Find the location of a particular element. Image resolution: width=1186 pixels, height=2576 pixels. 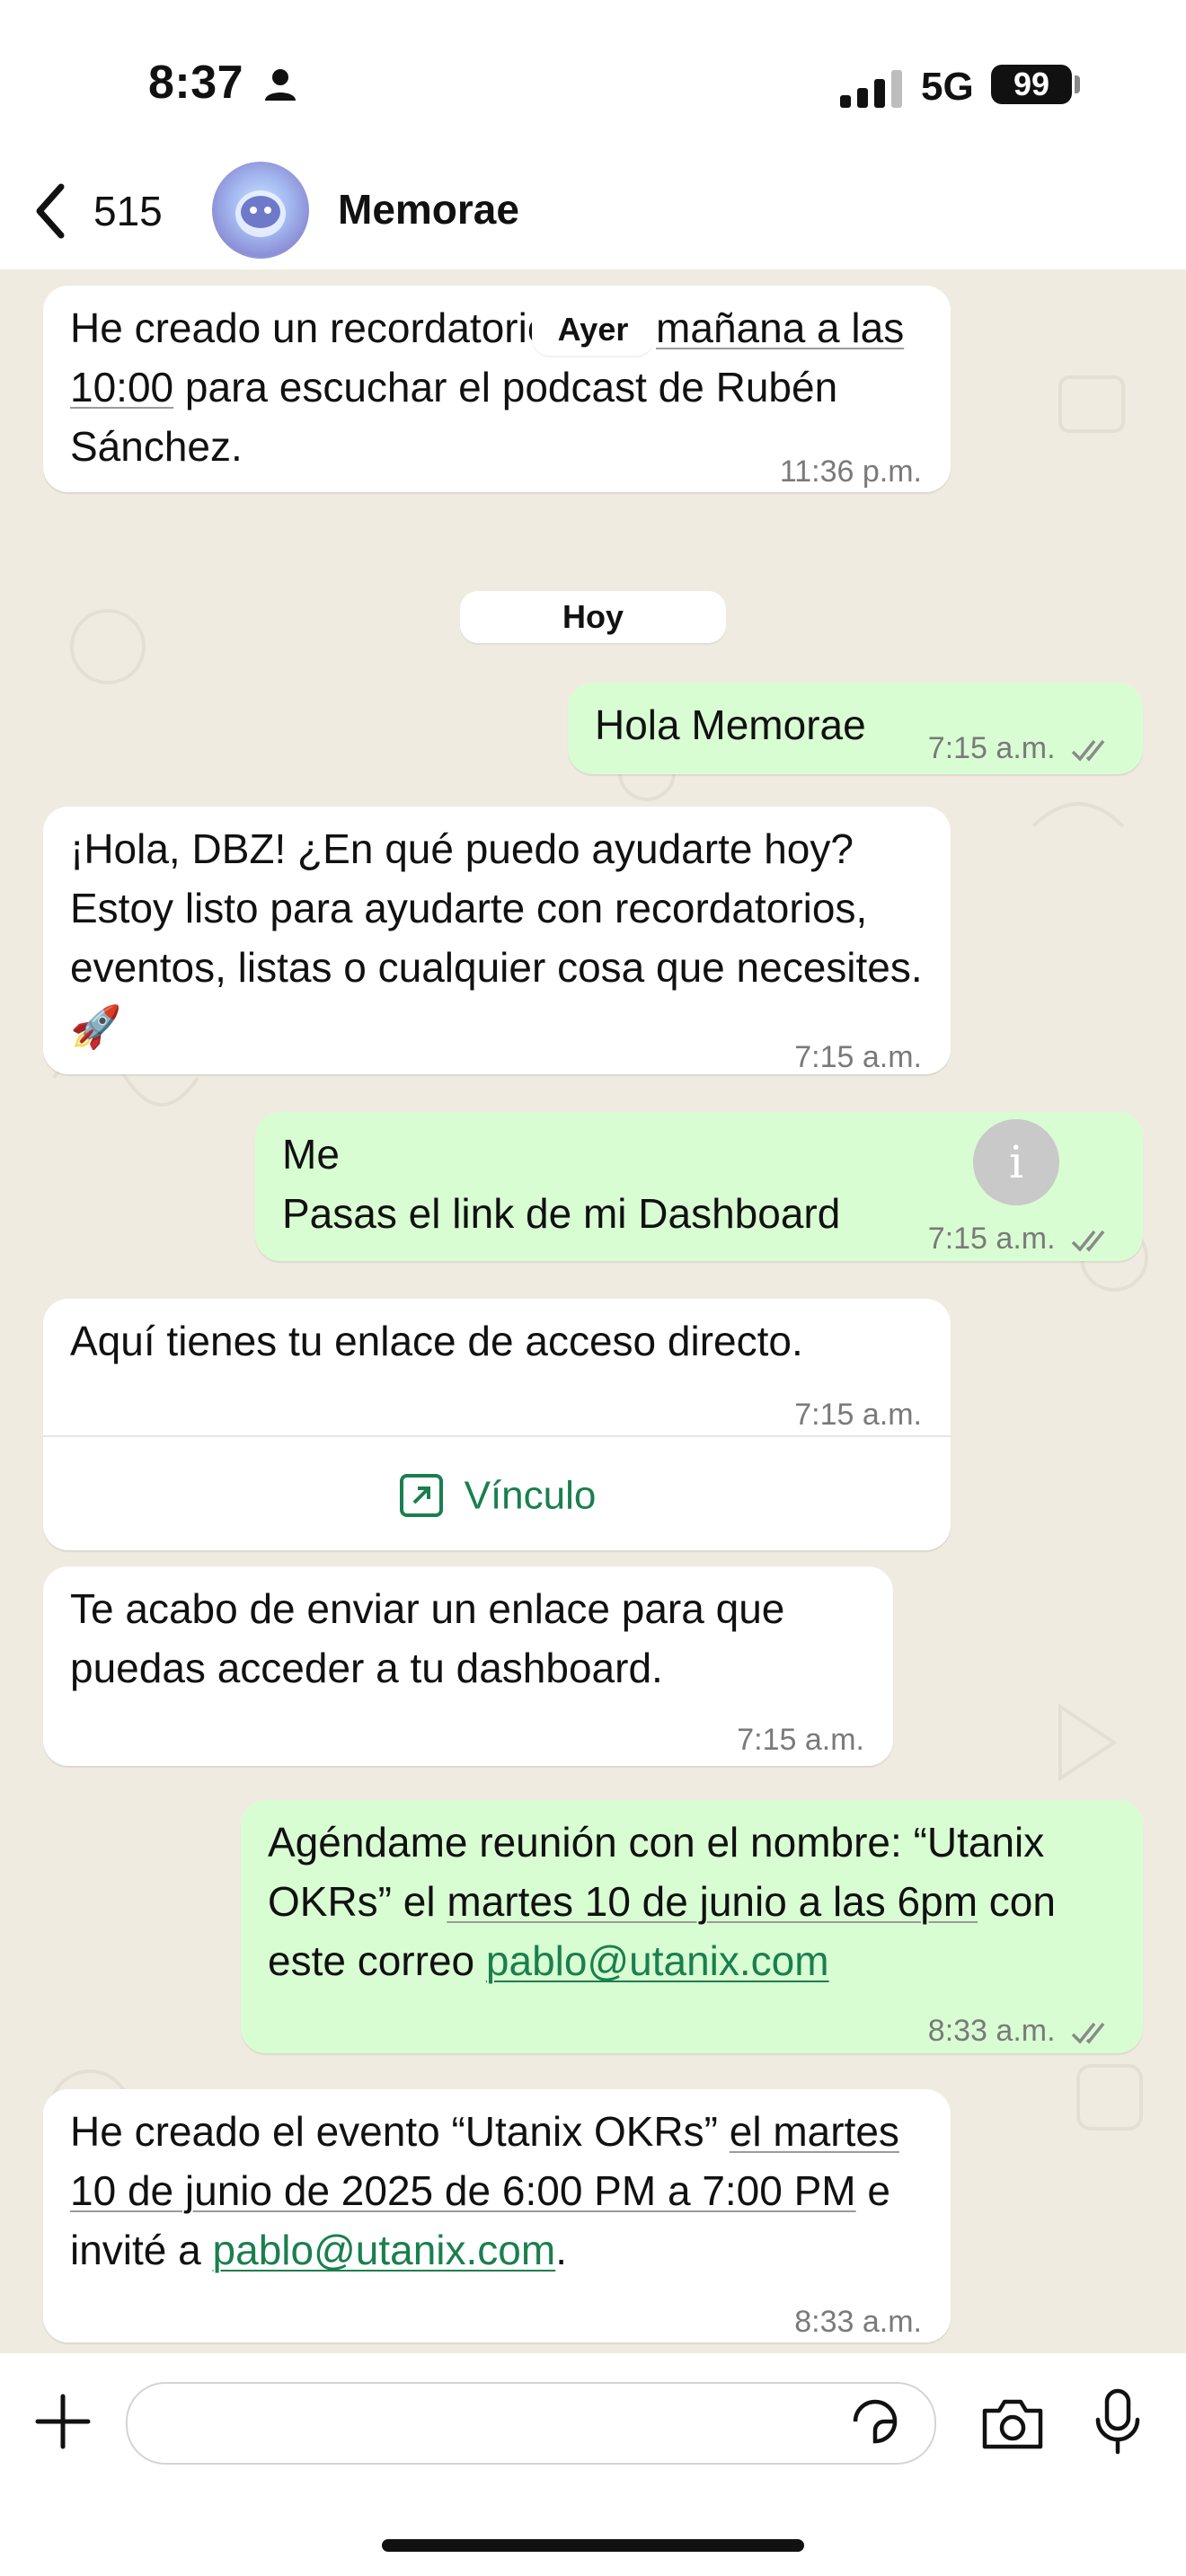

chat-header: 515 Memorae is located at coordinates (593, 211).